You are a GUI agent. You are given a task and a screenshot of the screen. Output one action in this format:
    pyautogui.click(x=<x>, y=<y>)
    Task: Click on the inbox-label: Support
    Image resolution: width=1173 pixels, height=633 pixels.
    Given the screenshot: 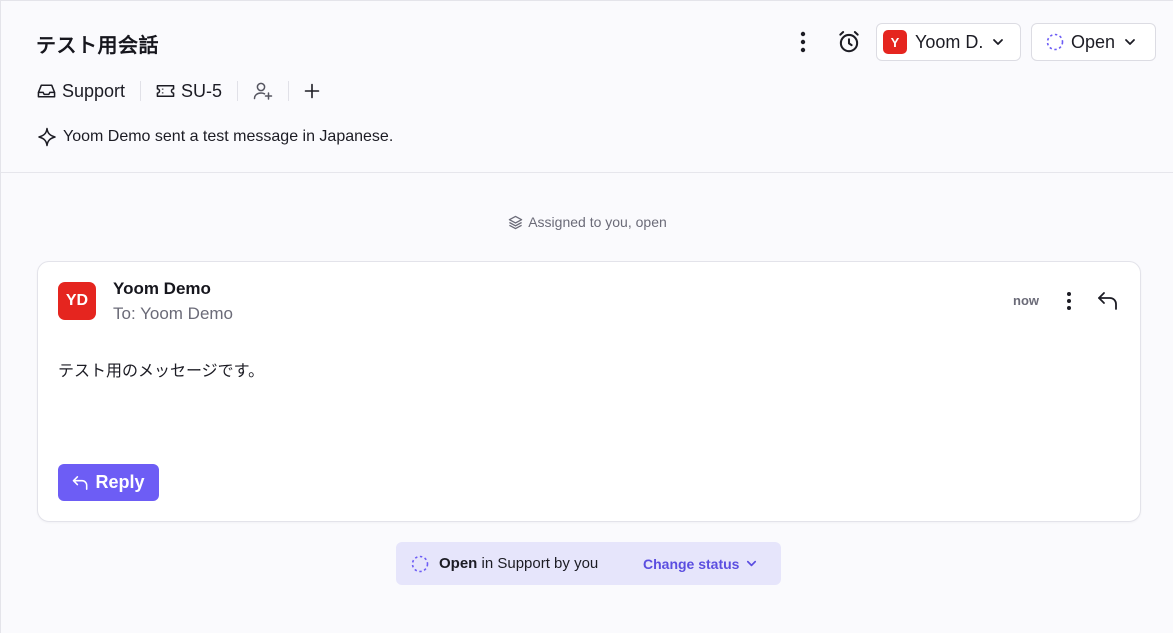 What is the action you would take?
    pyautogui.click(x=94, y=90)
    